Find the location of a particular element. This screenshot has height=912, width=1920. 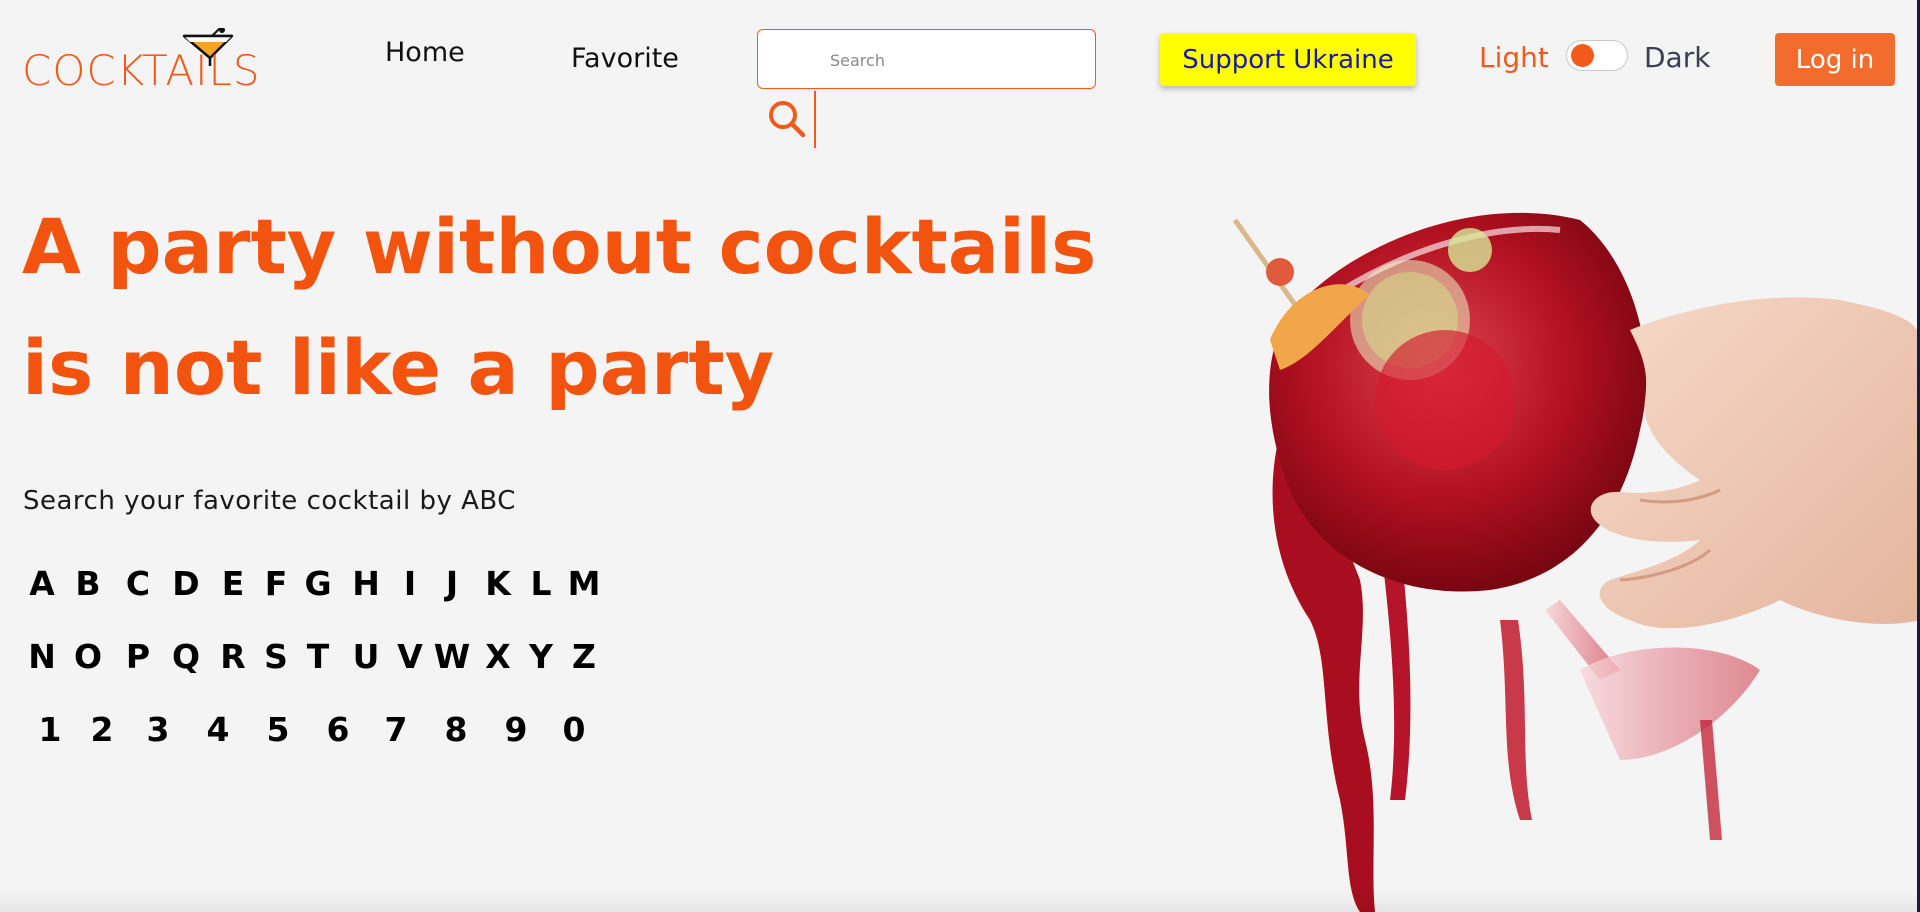

abc-key: R is located at coordinates (233, 657).